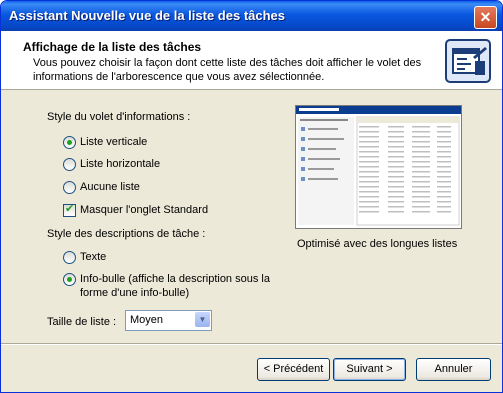  Describe the element at coordinates (120, 164) in the screenshot. I see `horizontal-list-label: Liste horizontale` at that location.